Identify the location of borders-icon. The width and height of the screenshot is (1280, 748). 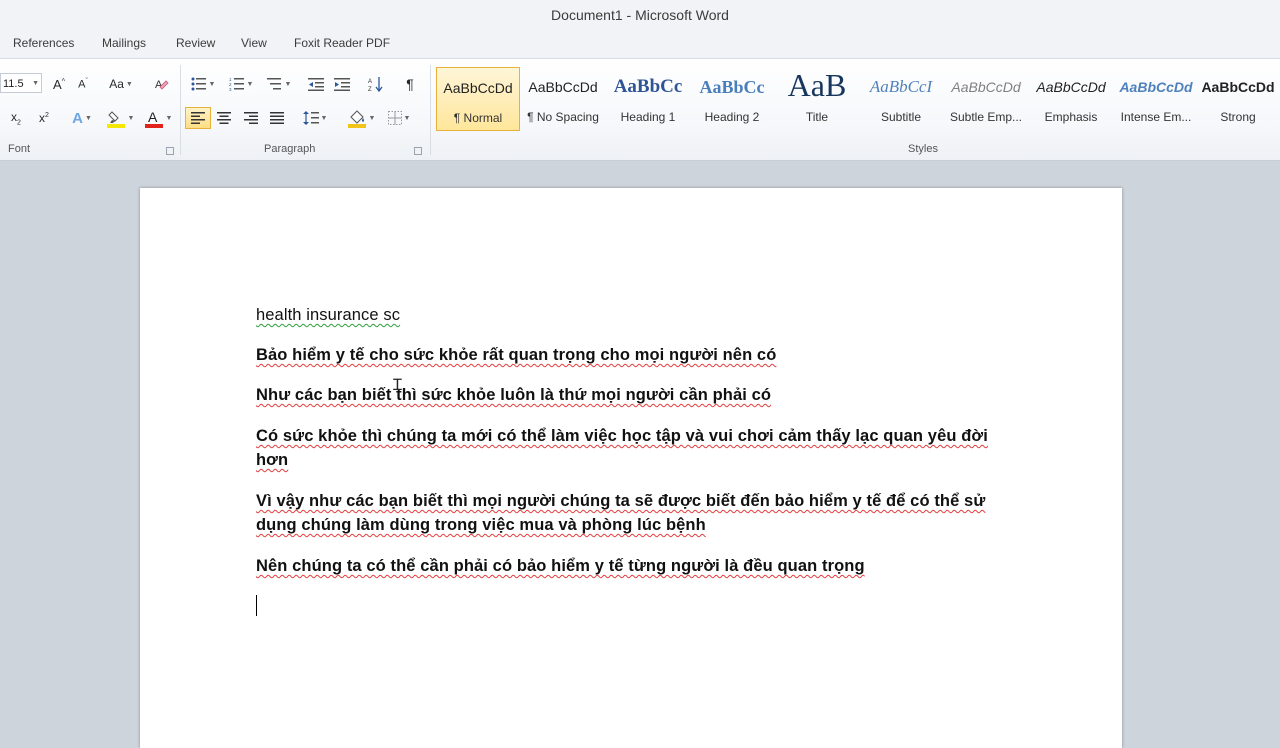
(394, 118).